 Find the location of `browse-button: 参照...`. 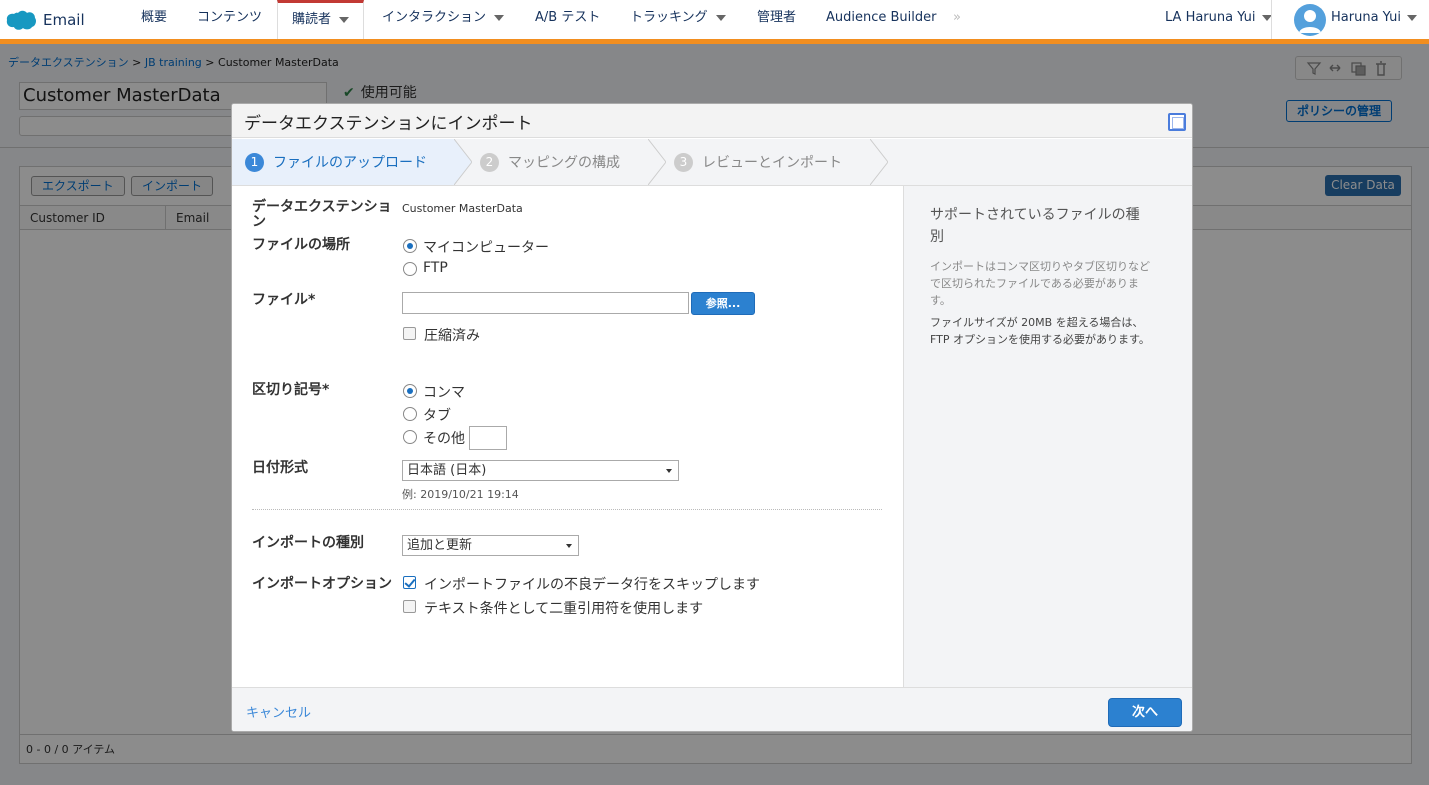

browse-button: 参照... is located at coordinates (723, 303).